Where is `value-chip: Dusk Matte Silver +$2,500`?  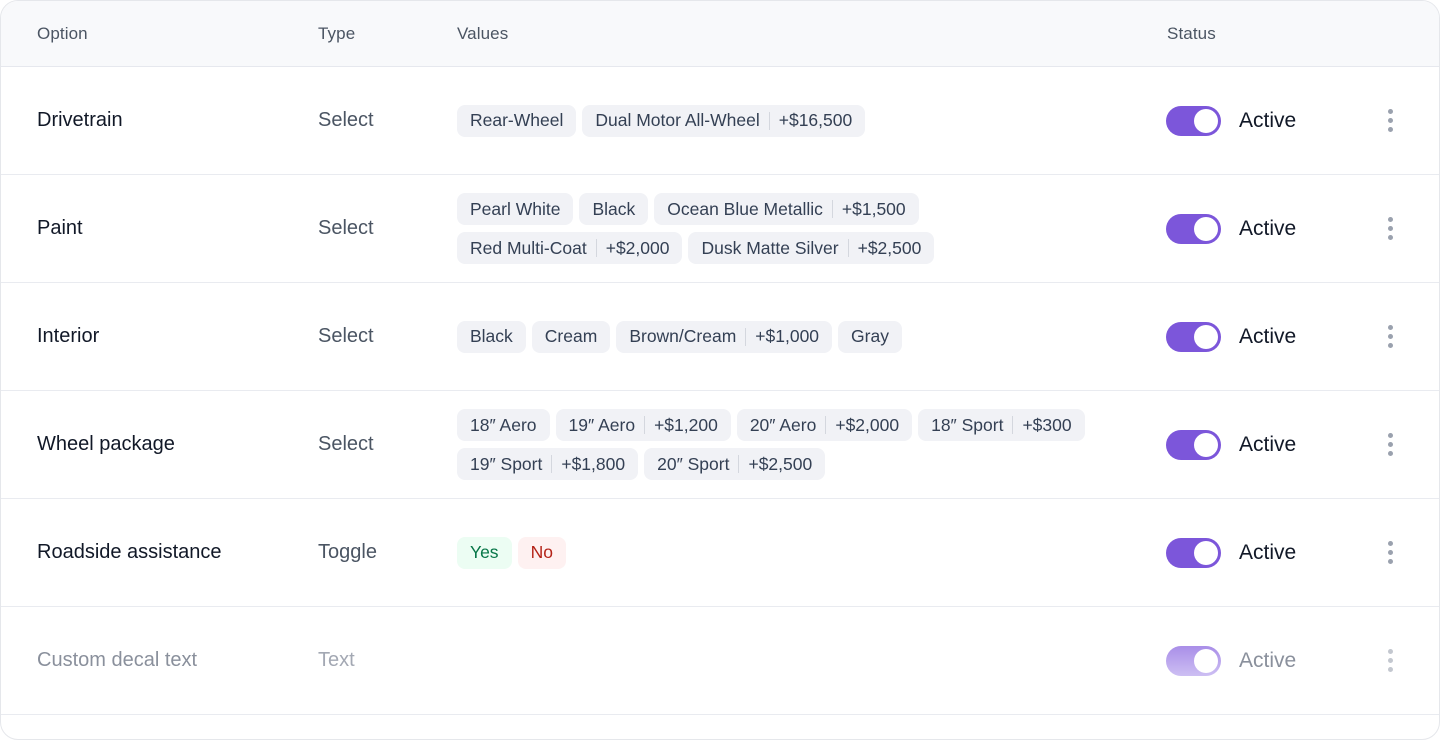
value-chip: Dusk Matte Silver +$2,500 is located at coordinates (811, 248).